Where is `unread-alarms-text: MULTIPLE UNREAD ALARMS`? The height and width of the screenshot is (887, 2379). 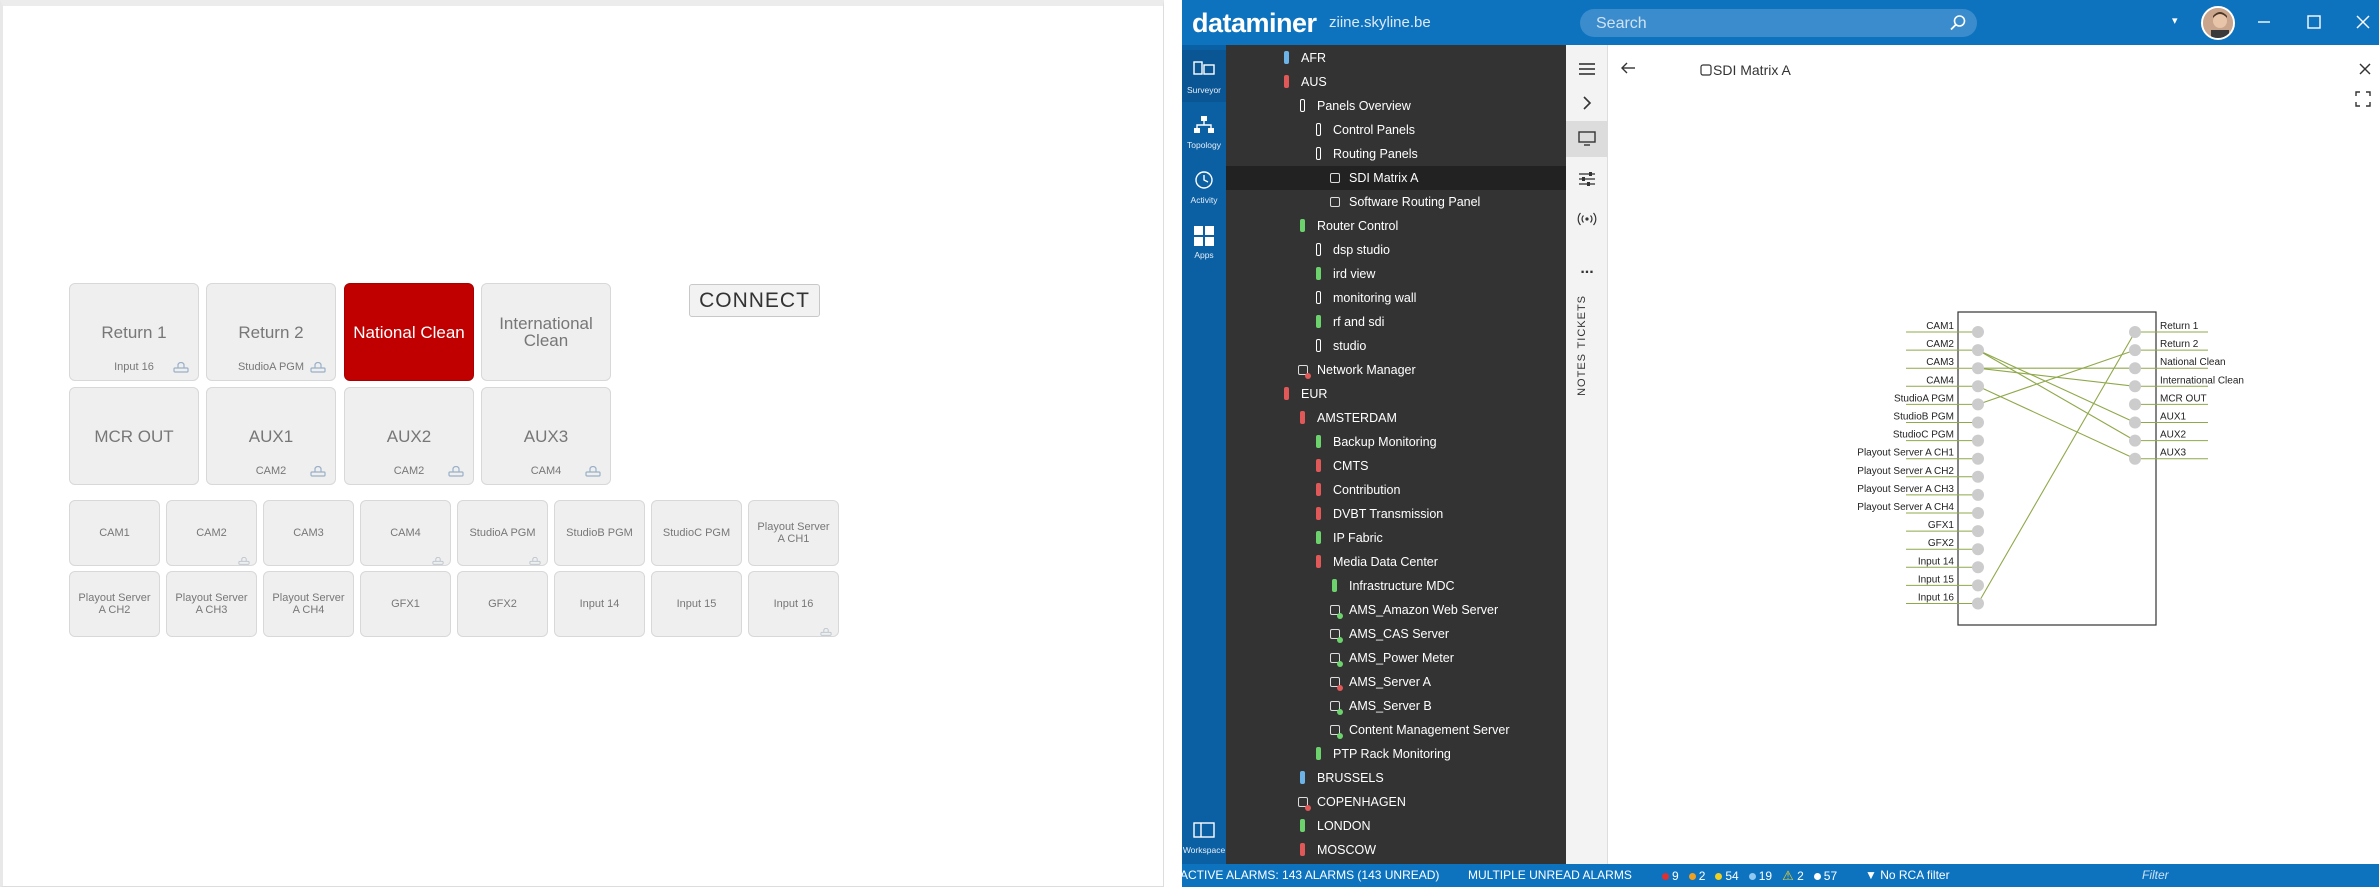
unread-alarms-text: MULTIPLE UNREAD ALARMS is located at coordinates (1550, 875).